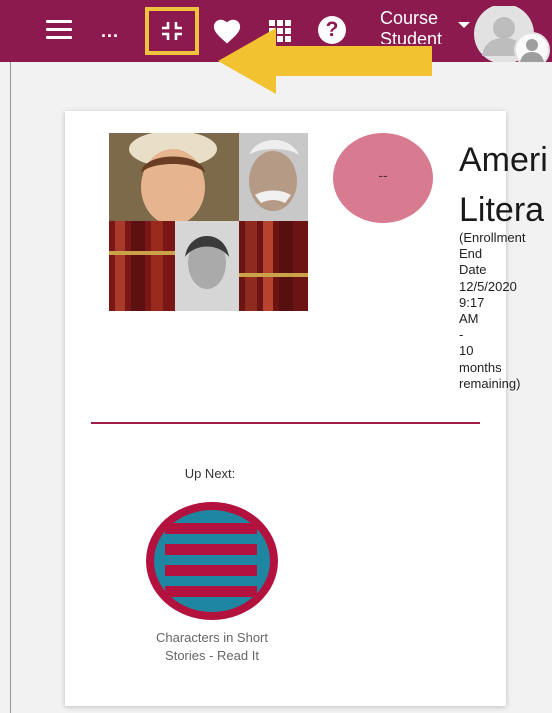 This screenshot has height=713, width=552. I want to click on lesson-title-line: Stories - Read It, so click(212, 655).